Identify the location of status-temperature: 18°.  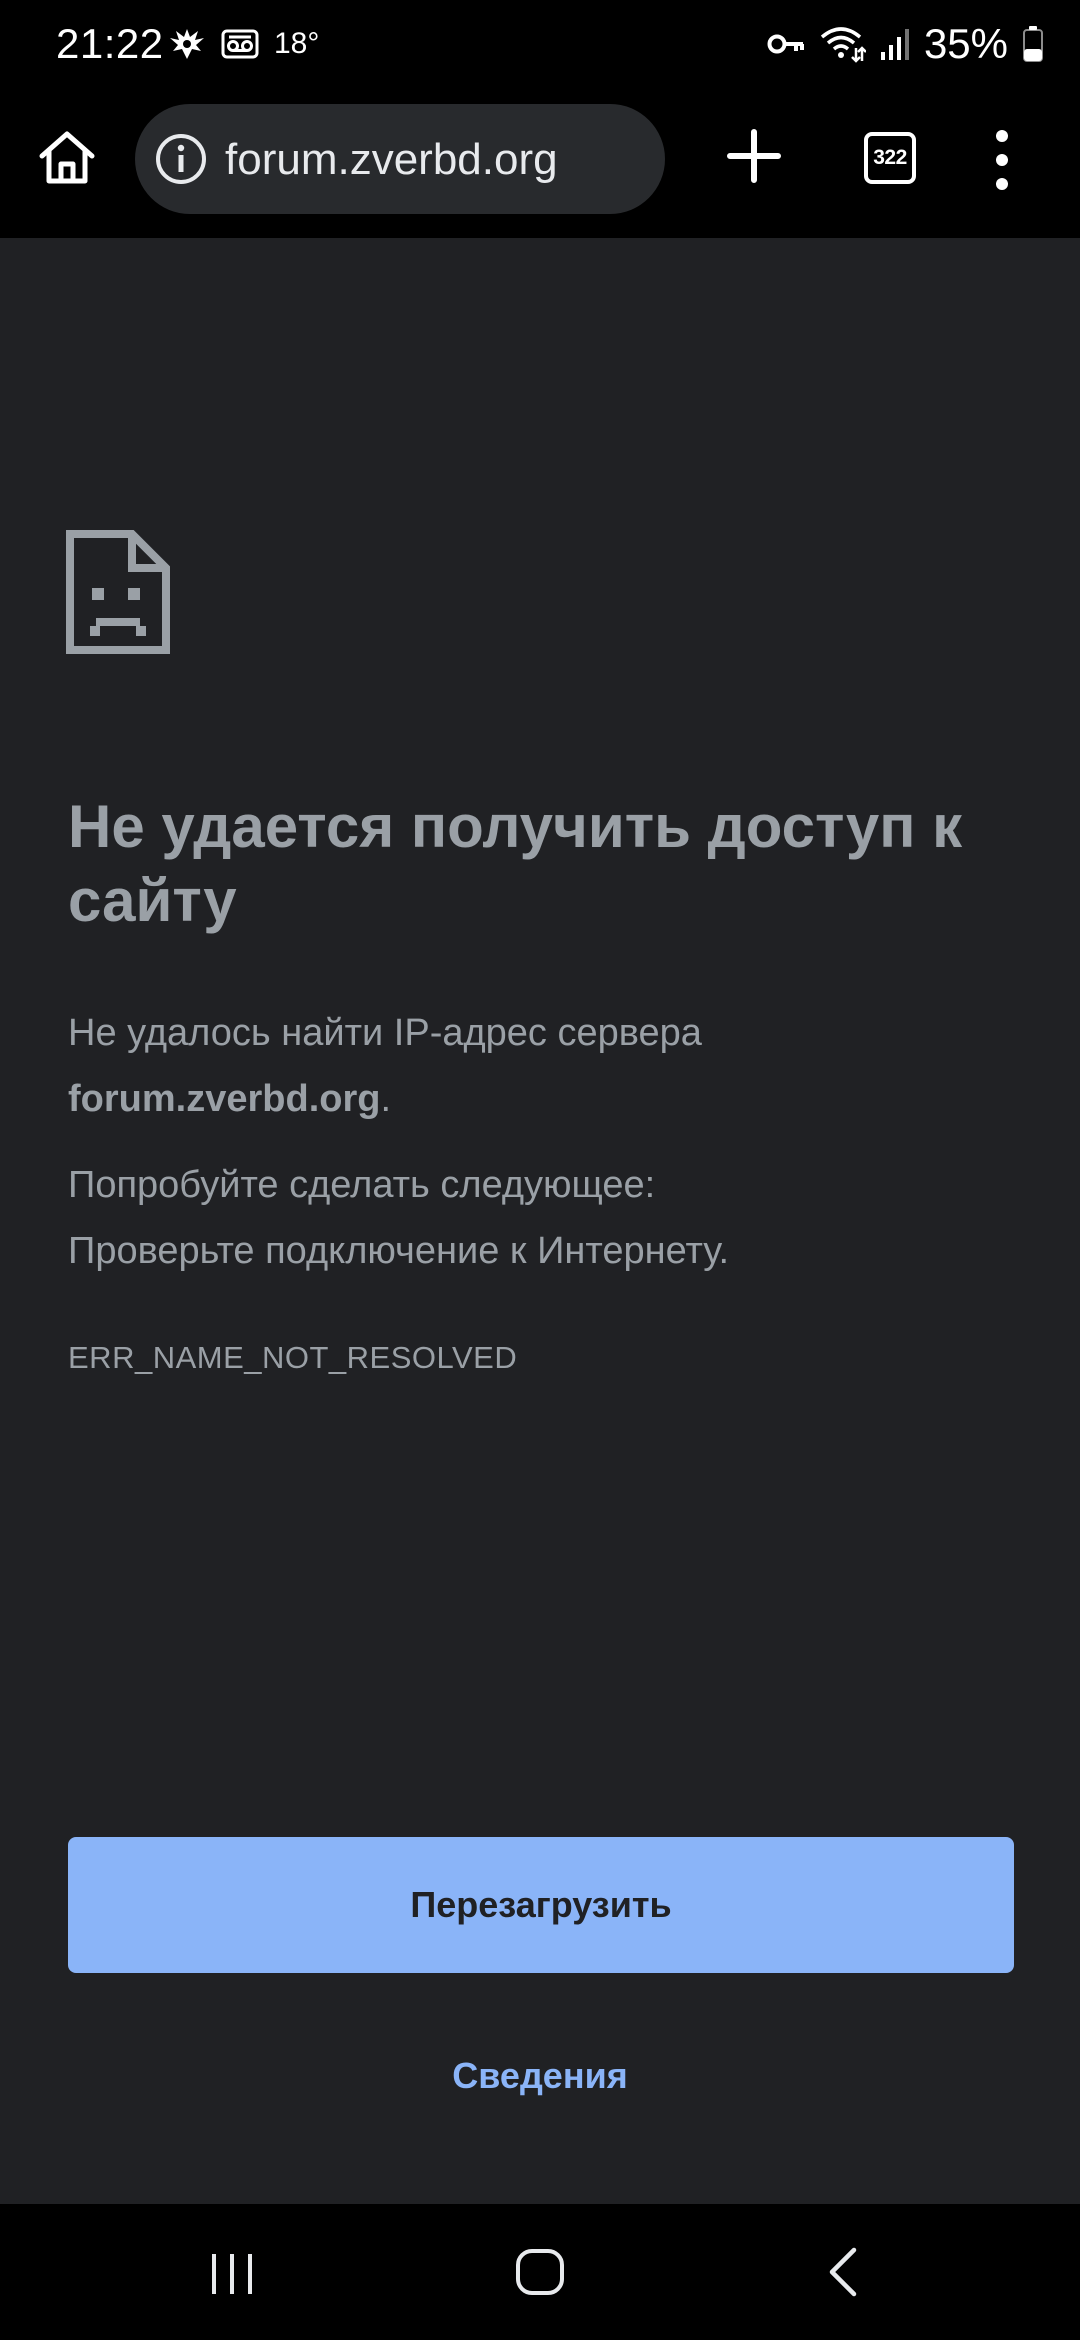
(297, 43).